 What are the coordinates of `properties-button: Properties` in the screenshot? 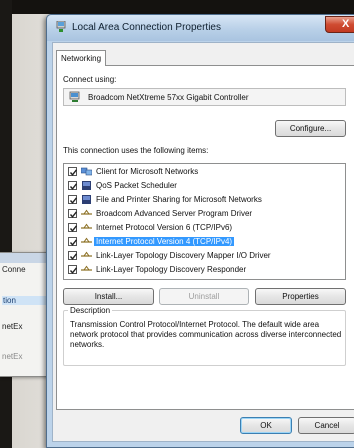 It's located at (300, 296).